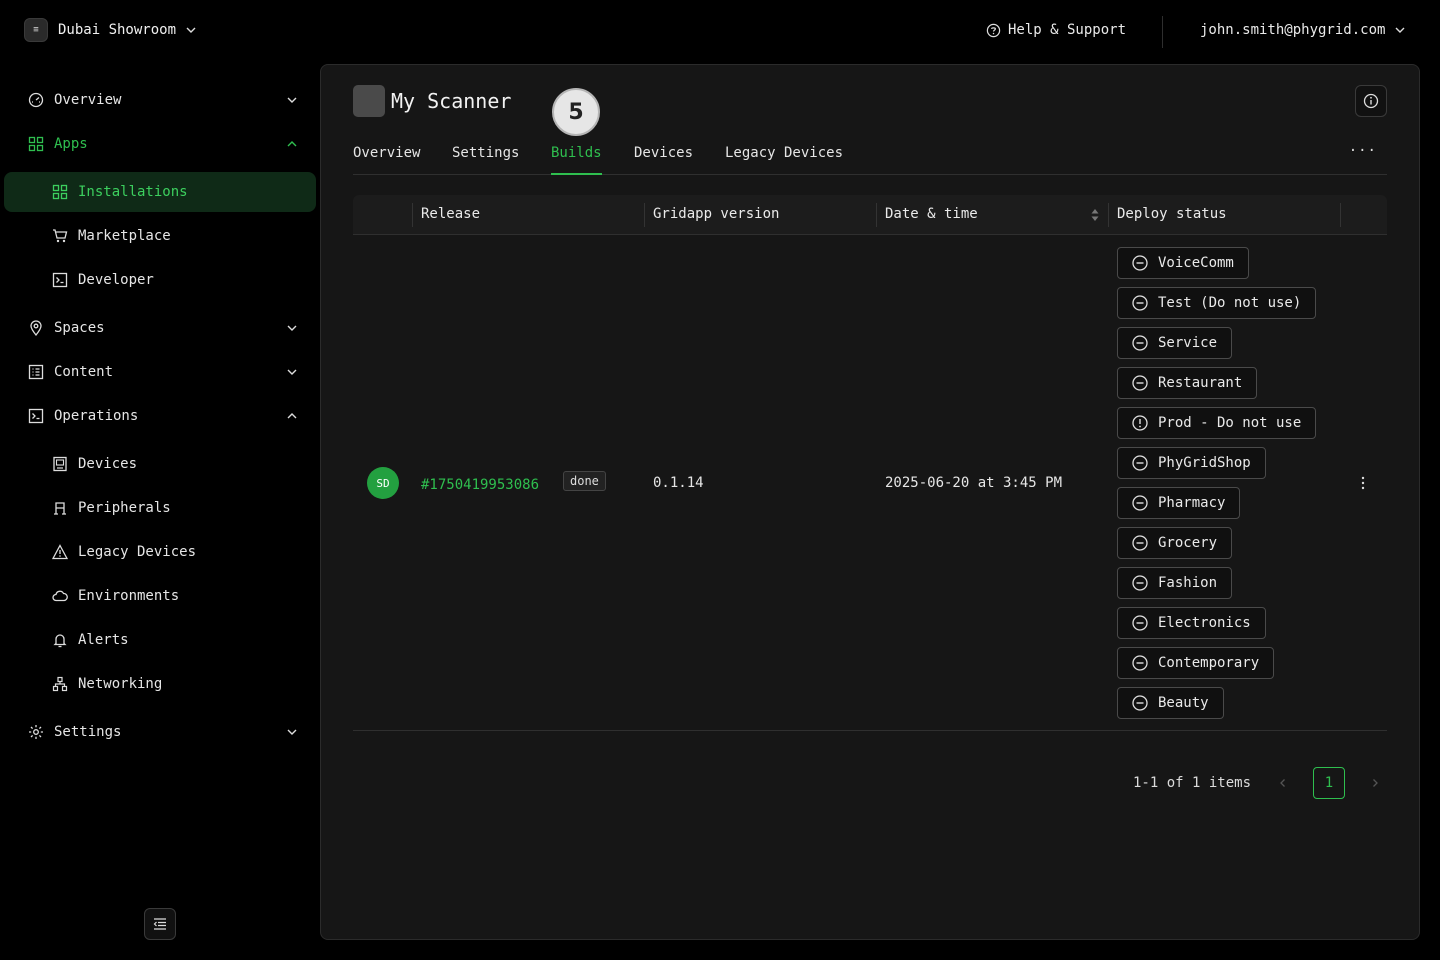 The height and width of the screenshot is (960, 1440). What do you see at coordinates (1183, 703) in the screenshot?
I see `deploy-environment-label: Beauty` at bounding box center [1183, 703].